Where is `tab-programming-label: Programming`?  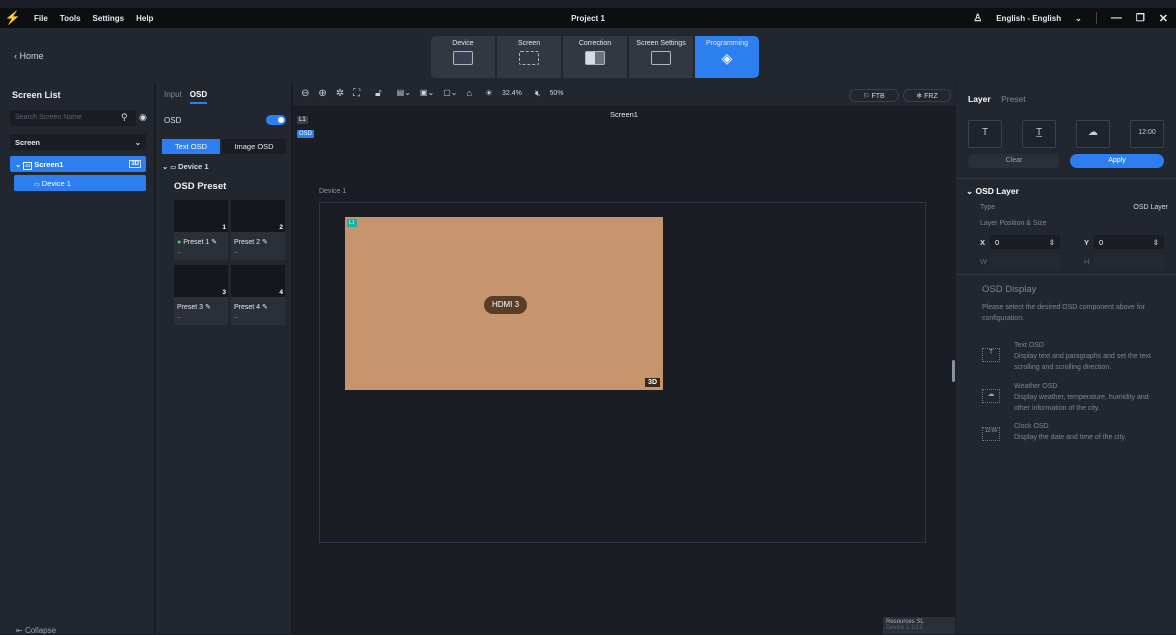
tab-programming-label: Programming is located at coordinates (726, 43).